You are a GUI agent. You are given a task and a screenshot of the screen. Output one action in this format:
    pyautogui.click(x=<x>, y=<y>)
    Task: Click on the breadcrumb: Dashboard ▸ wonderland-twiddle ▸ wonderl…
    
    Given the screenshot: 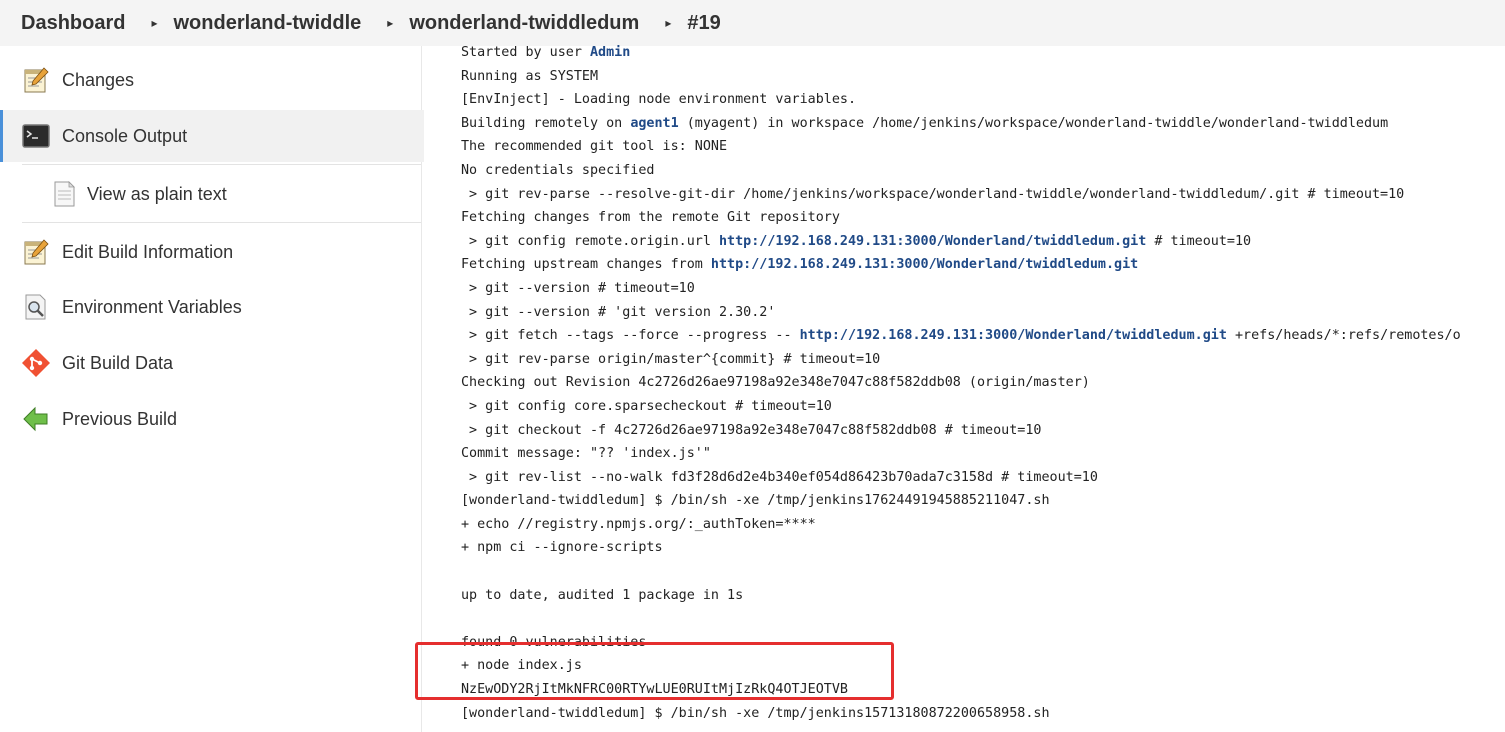 What is the action you would take?
    pyautogui.click(x=752, y=23)
    